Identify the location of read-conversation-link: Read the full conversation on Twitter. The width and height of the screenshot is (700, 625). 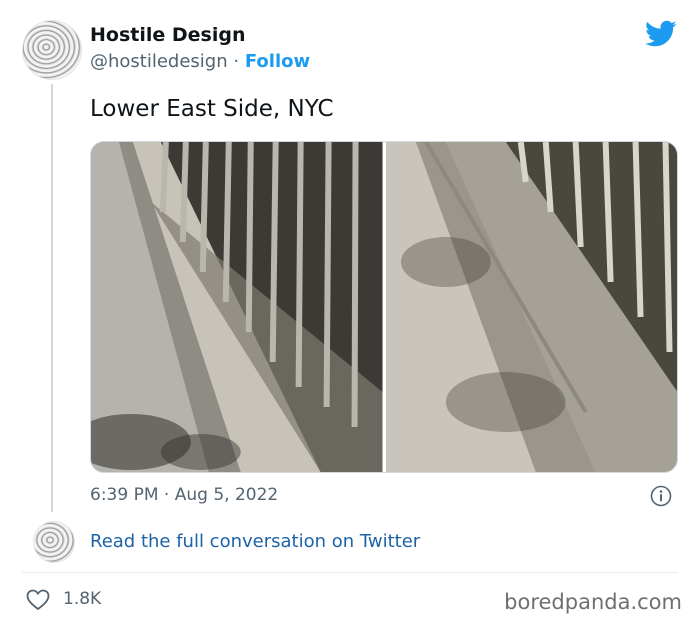
(255, 541).